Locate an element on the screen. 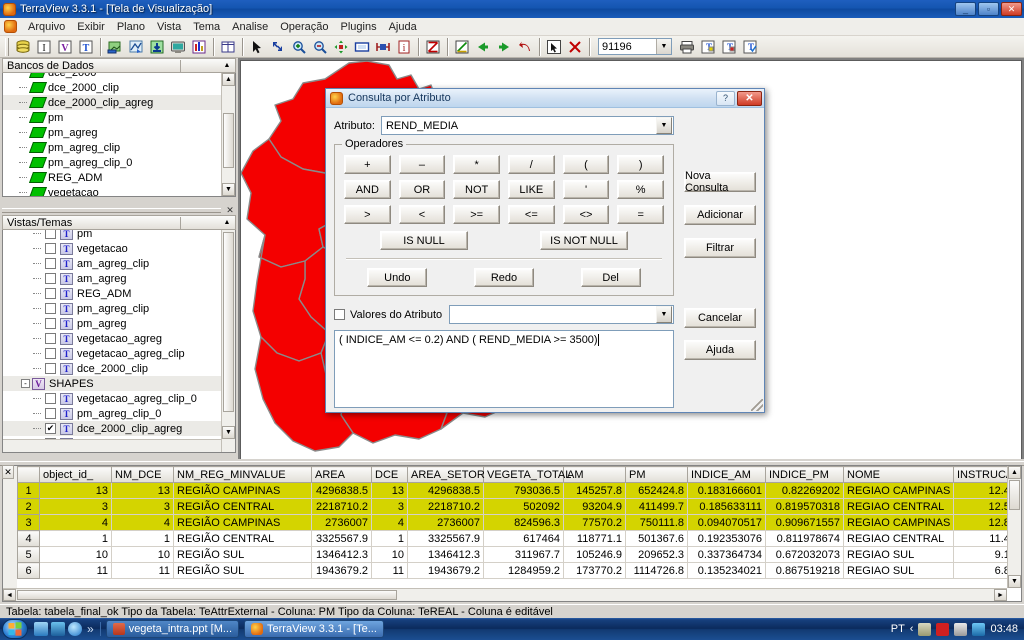  table-sort-up-button: ▲ is located at coordinates (1014, 472).